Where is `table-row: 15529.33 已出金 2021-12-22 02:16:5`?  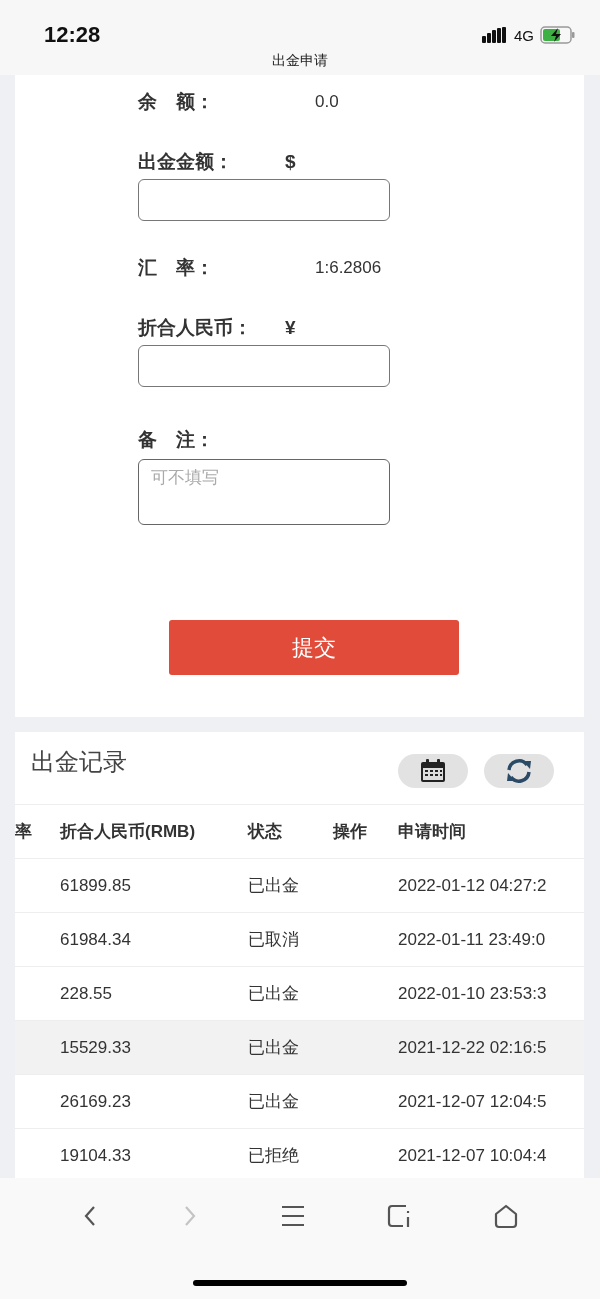 table-row: 15529.33 已出金 2021-12-22 02:16:5 is located at coordinates (299, 1048).